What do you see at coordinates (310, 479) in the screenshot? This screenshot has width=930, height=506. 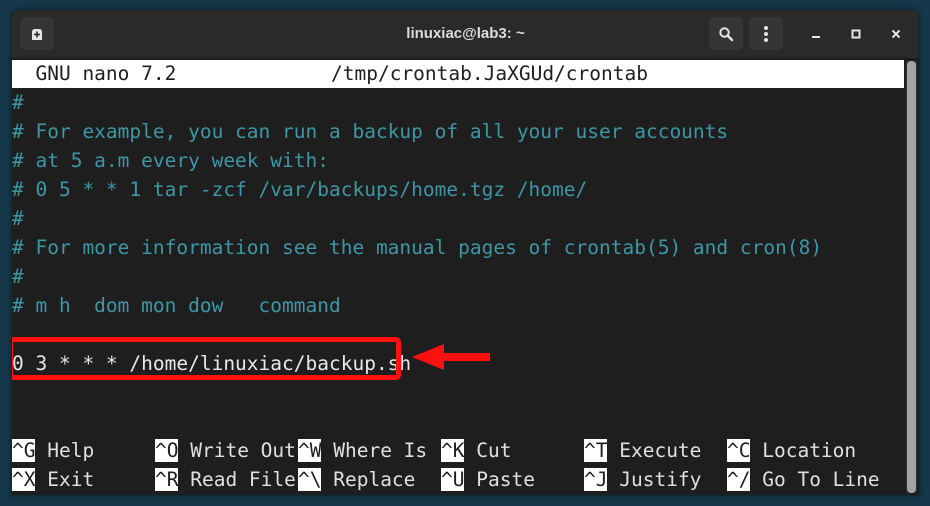 I see `shortcut-key: ^\` at bounding box center [310, 479].